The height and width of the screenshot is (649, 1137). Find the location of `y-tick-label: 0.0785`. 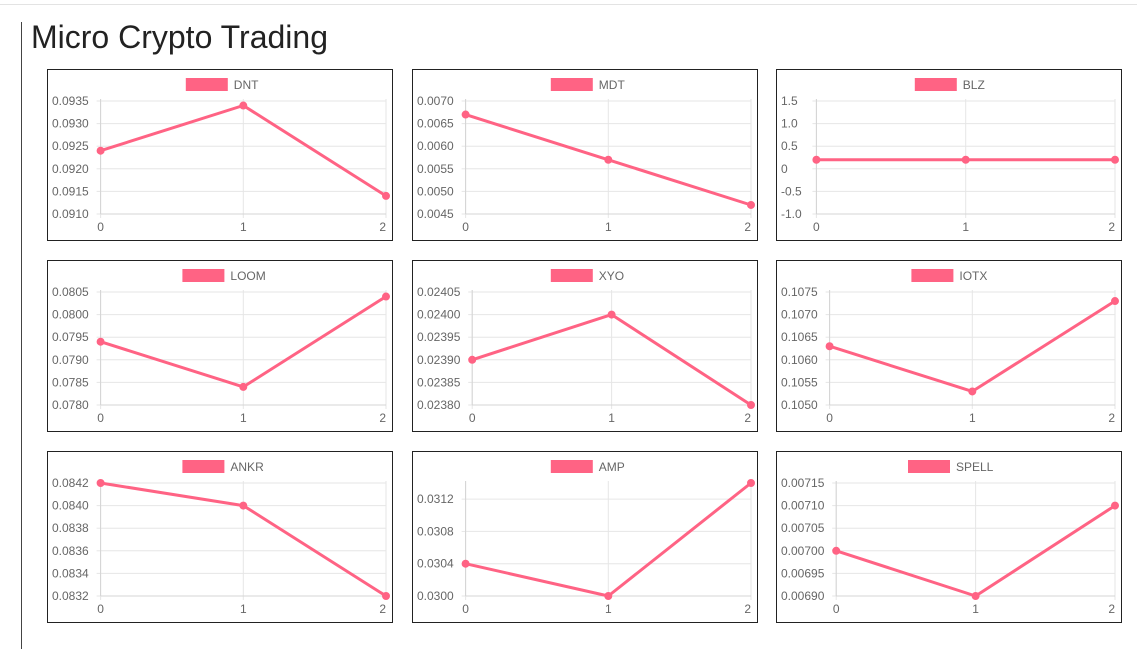

y-tick-label: 0.0785 is located at coordinates (70, 382).